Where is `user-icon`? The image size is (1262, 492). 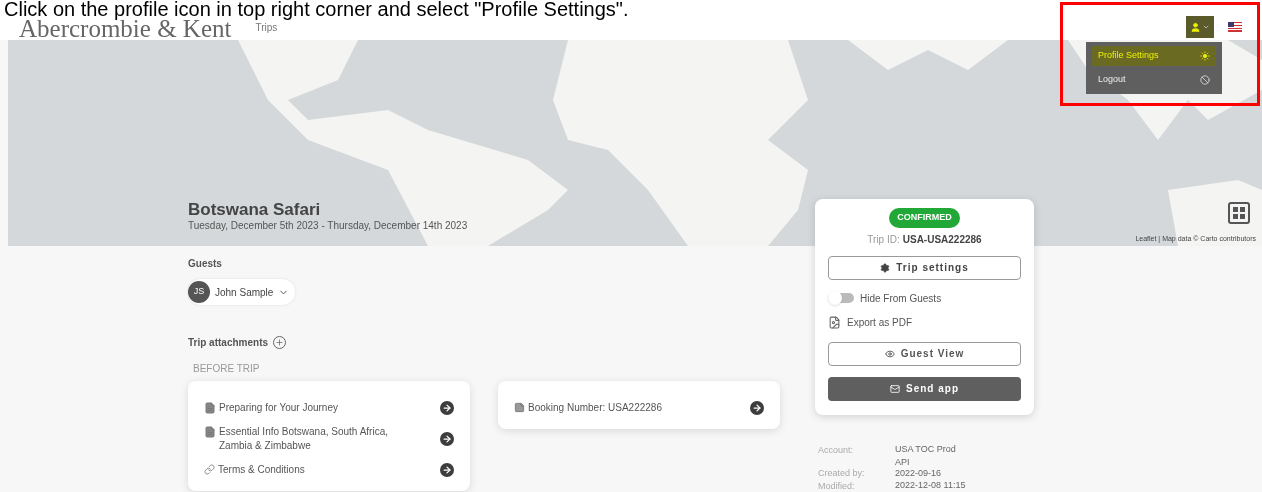
user-icon is located at coordinates (1195, 27).